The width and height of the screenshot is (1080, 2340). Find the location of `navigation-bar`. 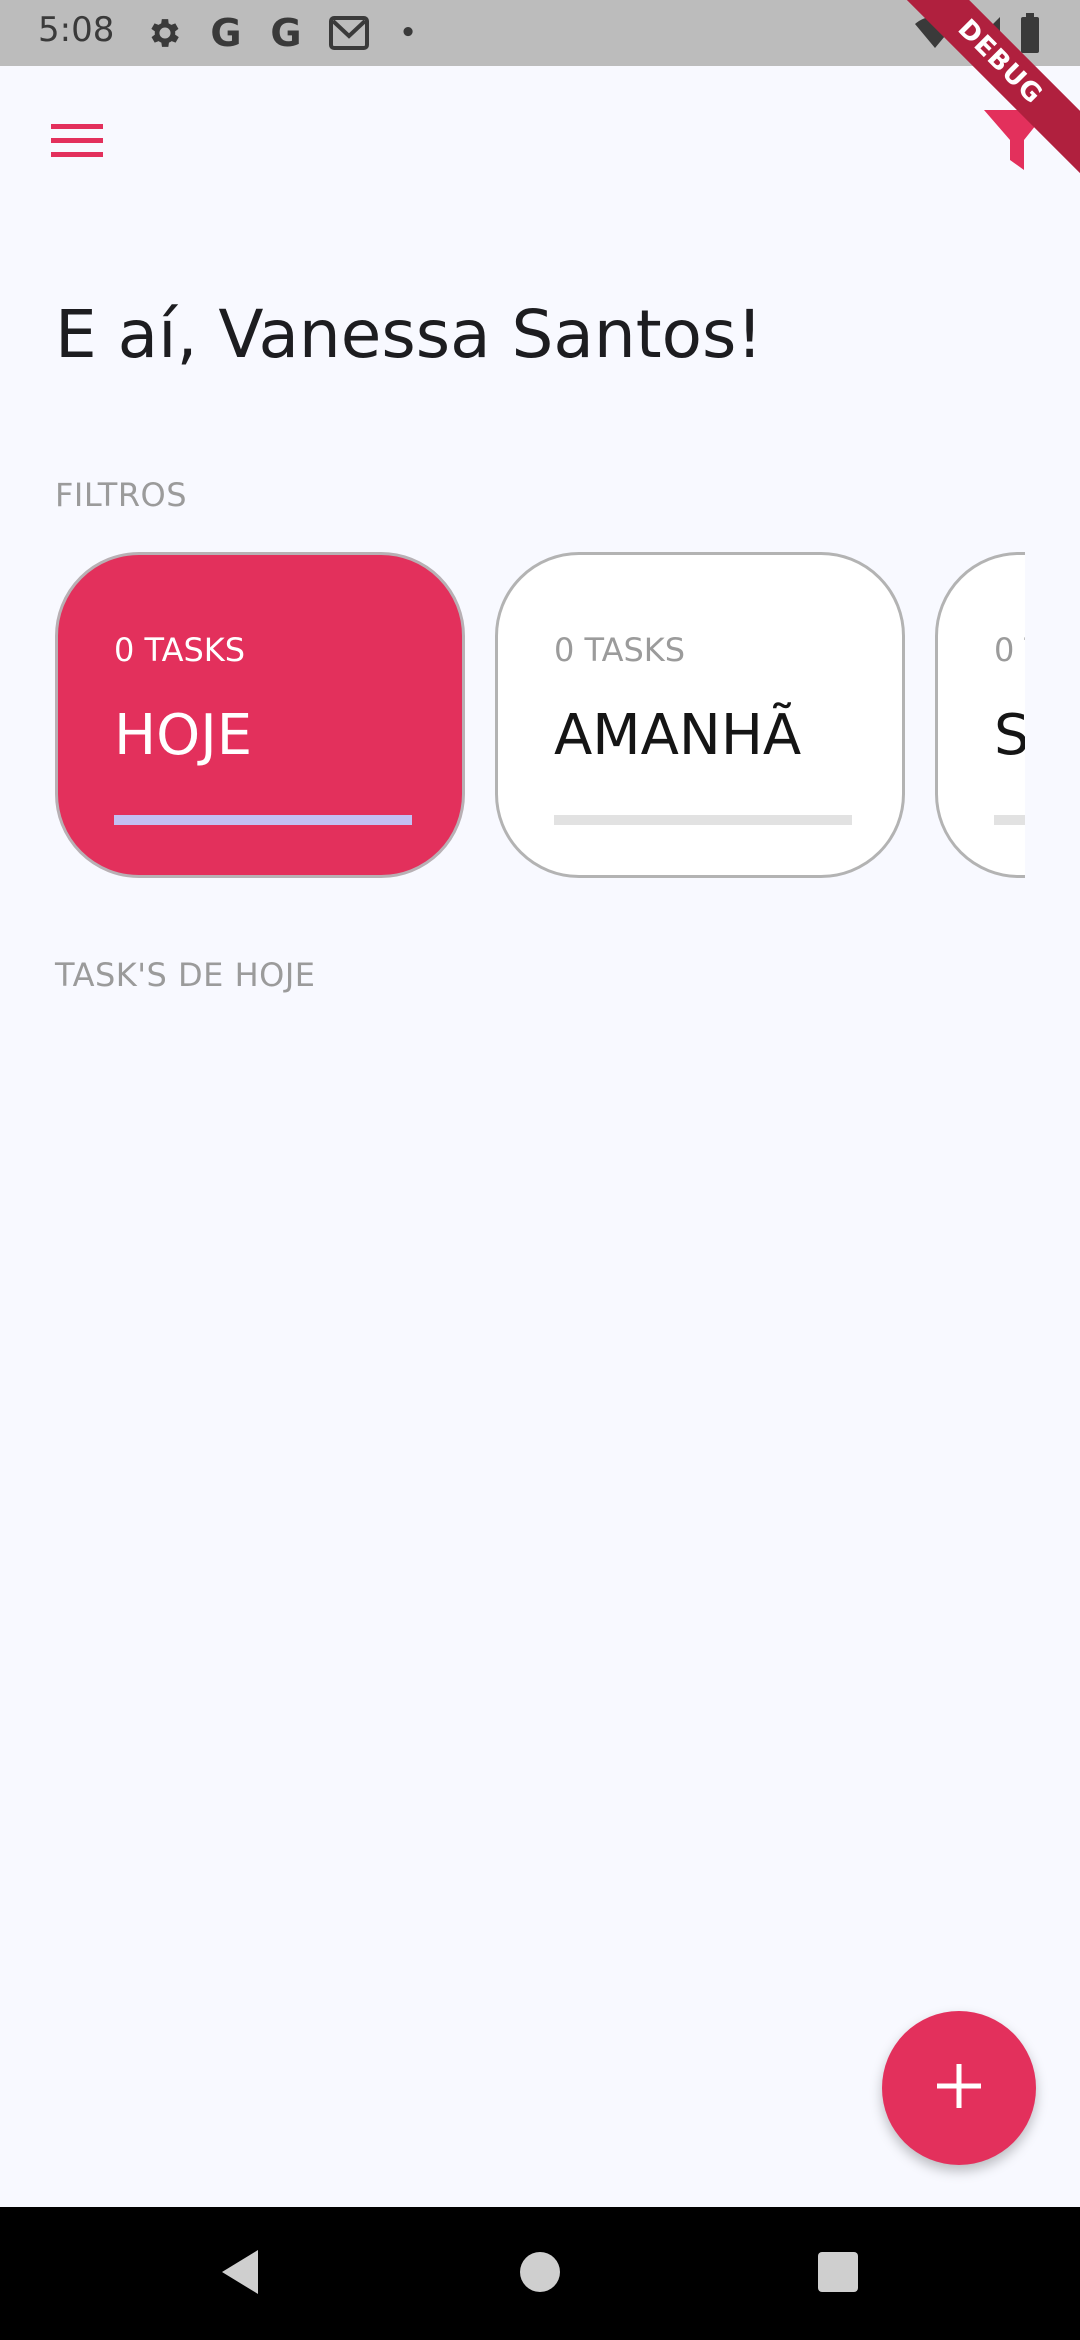

navigation-bar is located at coordinates (540, 2273).